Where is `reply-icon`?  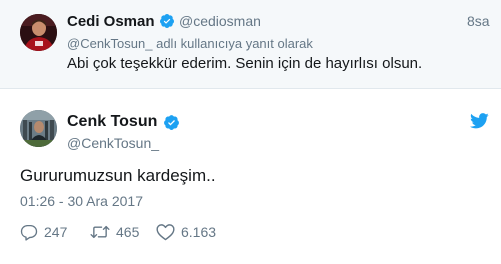 reply-icon is located at coordinates (29, 232).